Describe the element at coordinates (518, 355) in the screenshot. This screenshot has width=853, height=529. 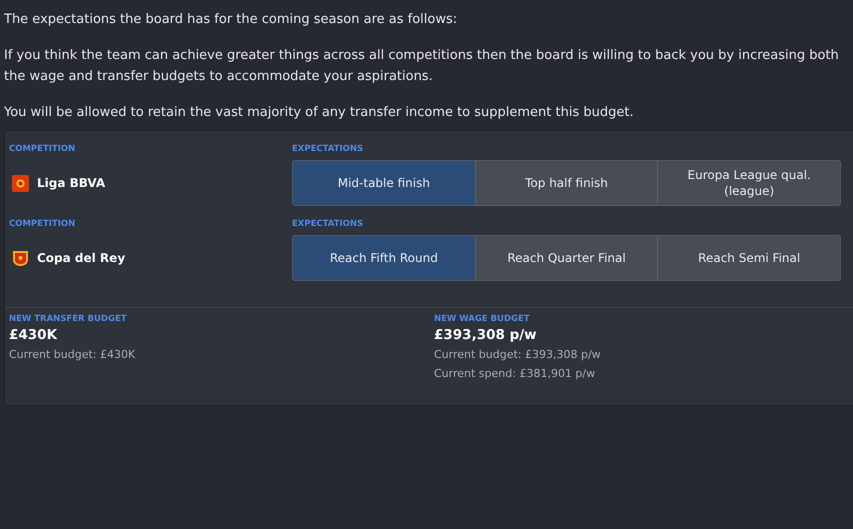
I see `budget-detail: Current budget: £393,308 p/w` at that location.